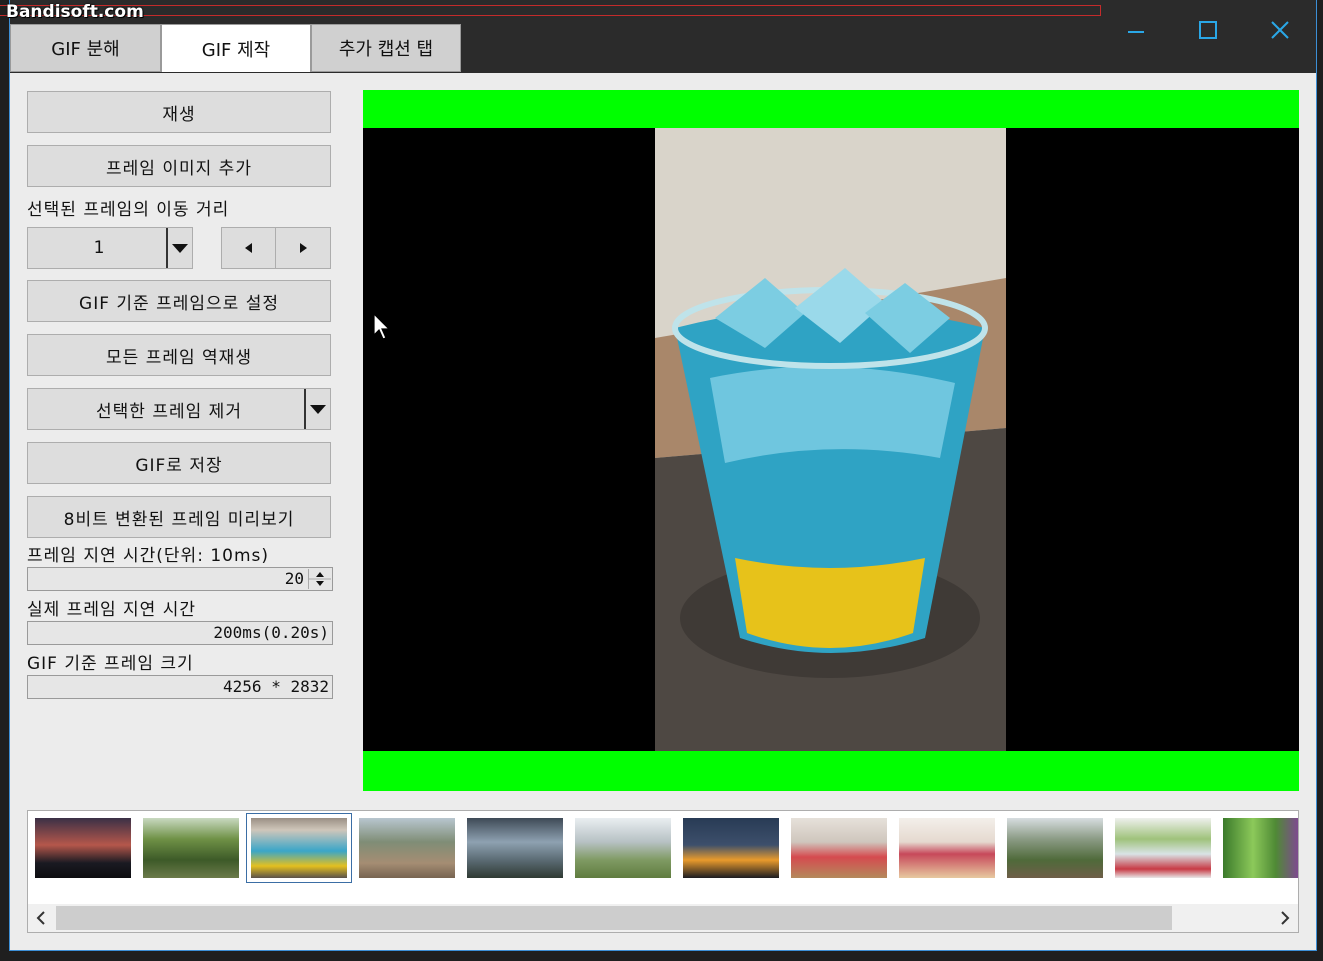  I want to click on tab-extra-caption: 추가 캡션 탭, so click(386, 48).